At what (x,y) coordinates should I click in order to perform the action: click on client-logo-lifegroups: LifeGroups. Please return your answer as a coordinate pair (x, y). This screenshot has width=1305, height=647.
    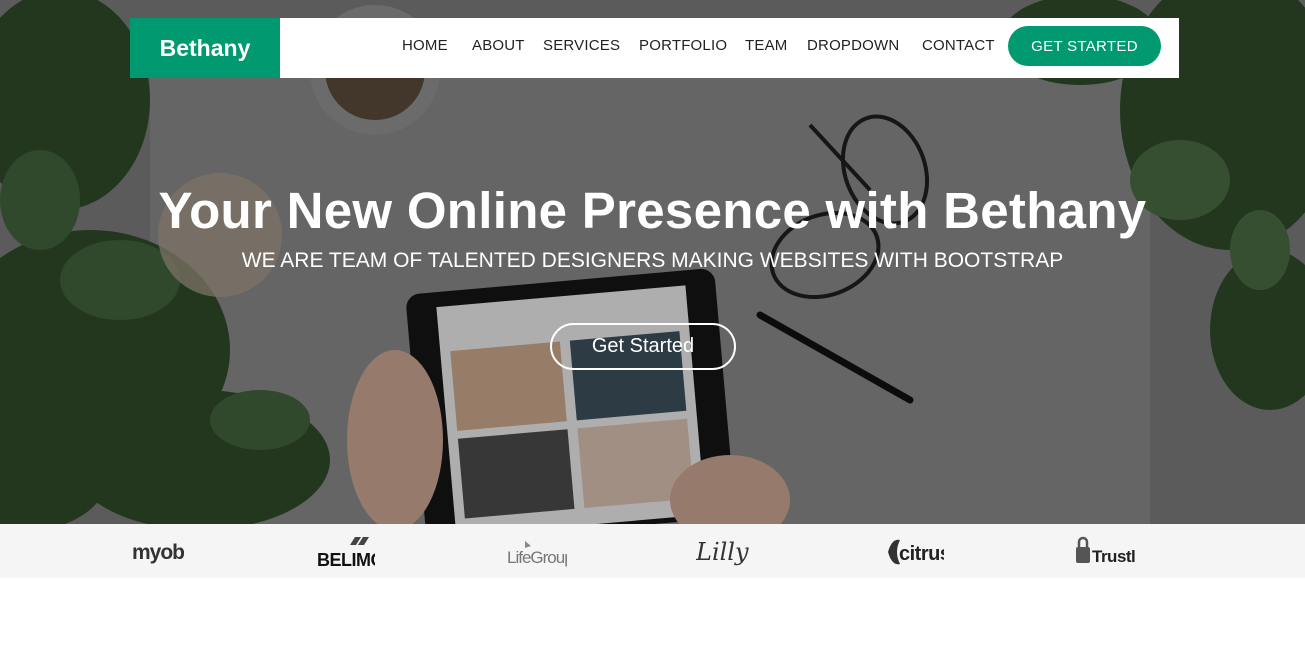
    Looking at the image, I should click on (537, 552).